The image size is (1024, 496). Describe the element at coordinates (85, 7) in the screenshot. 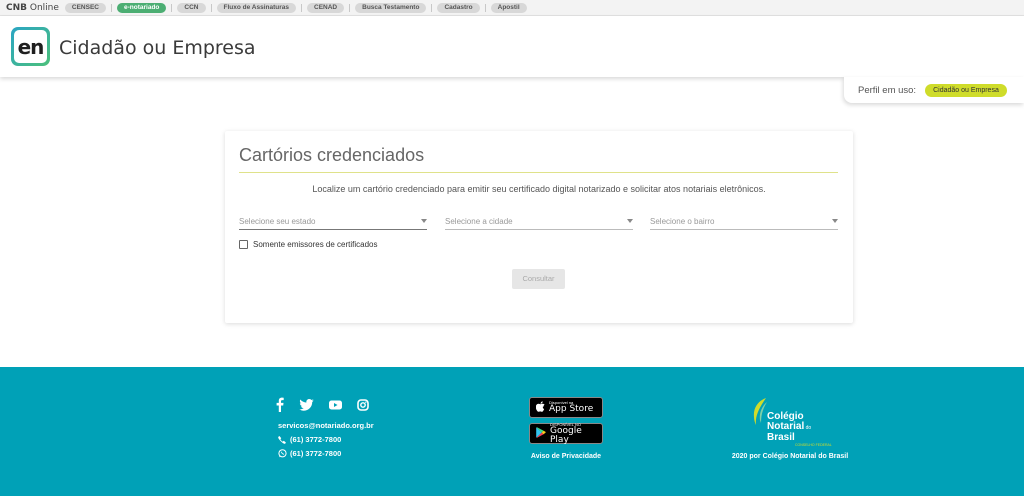

I see `topbar-link-censec: CENSEC` at that location.